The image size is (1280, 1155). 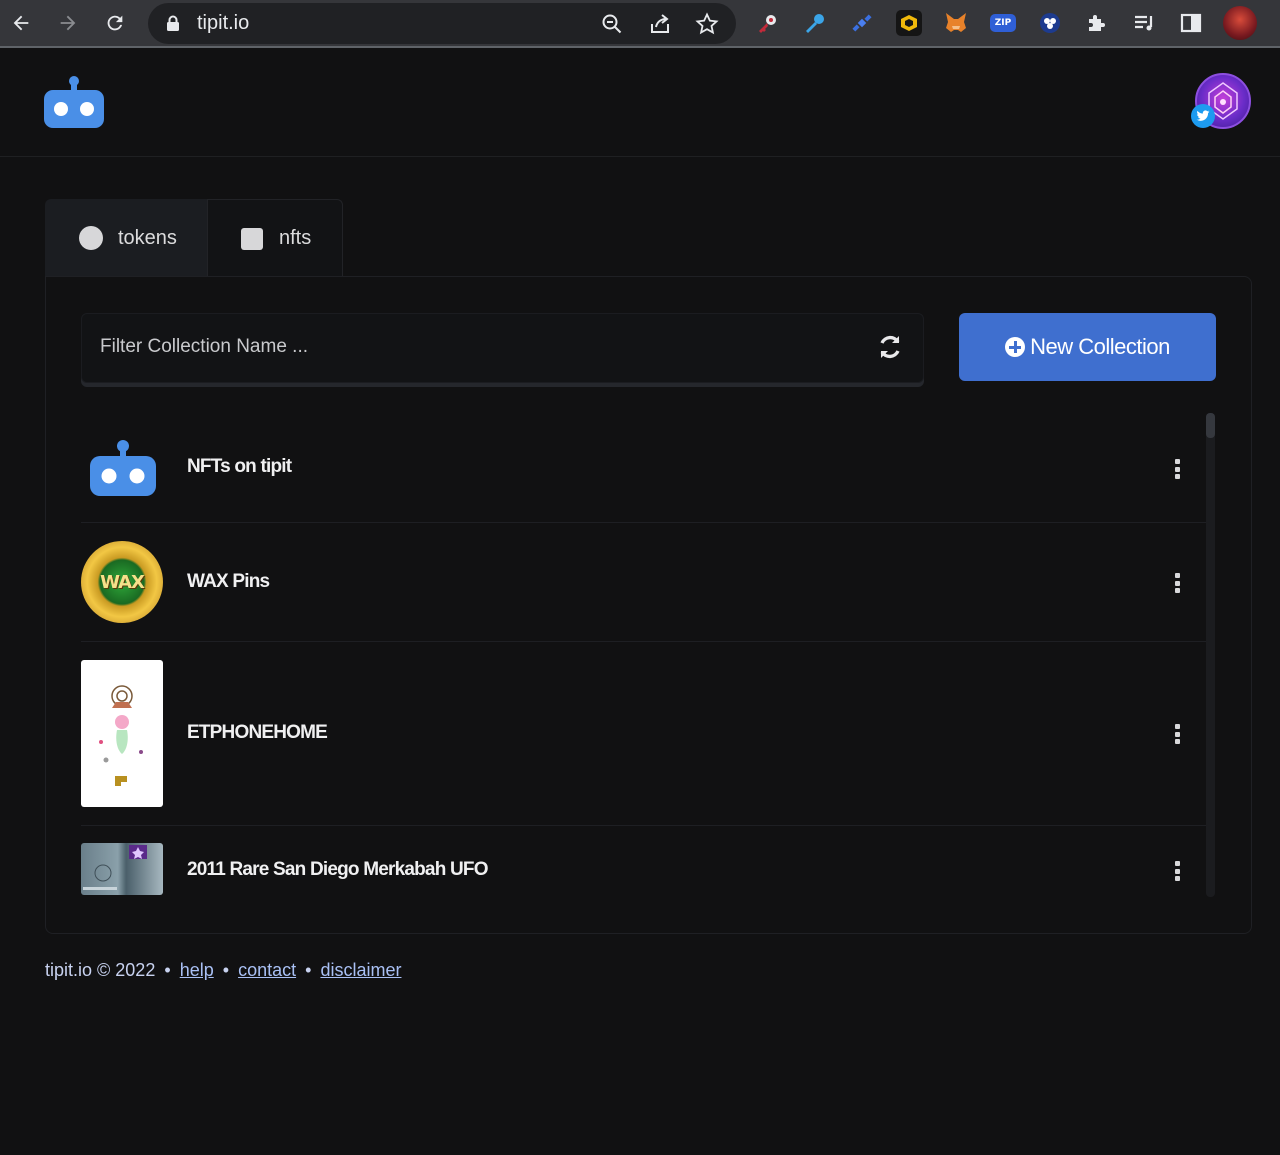 What do you see at coordinates (147, 237) in the screenshot?
I see `tab-tokens-label: tokens` at bounding box center [147, 237].